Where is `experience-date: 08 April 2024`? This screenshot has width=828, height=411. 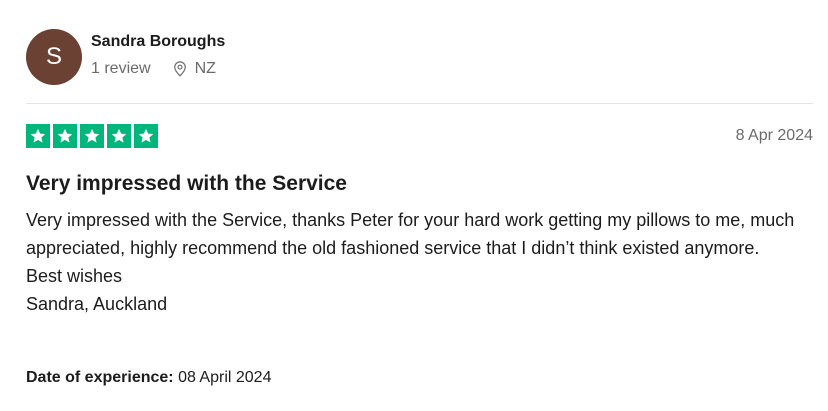 experience-date: 08 April 2024 is located at coordinates (225, 377).